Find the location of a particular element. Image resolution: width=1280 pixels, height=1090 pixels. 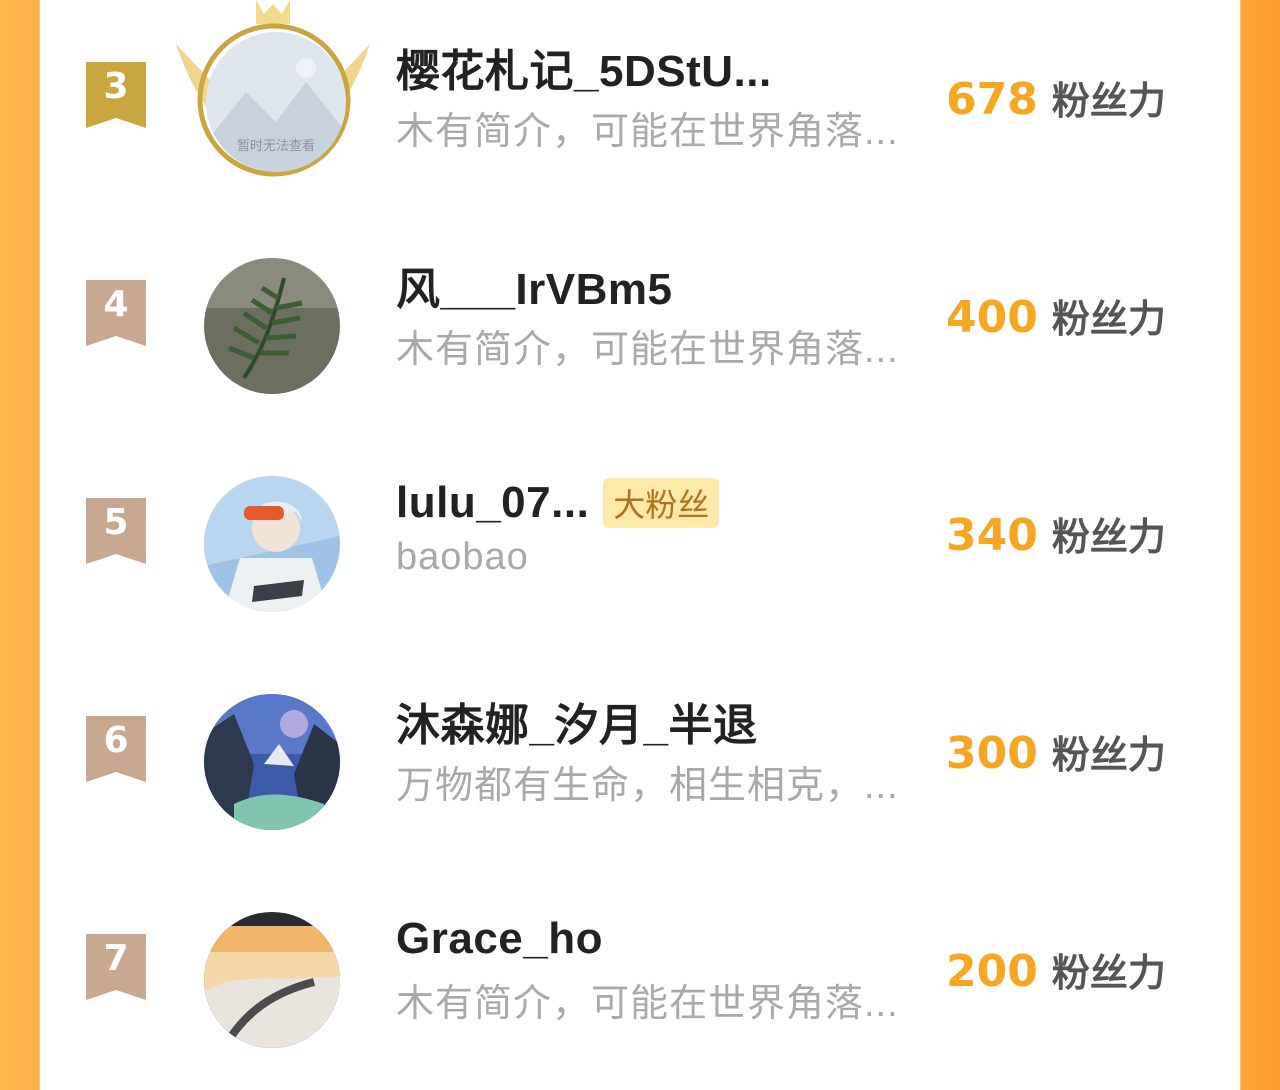

score-value: 200 is located at coordinates (992, 971).